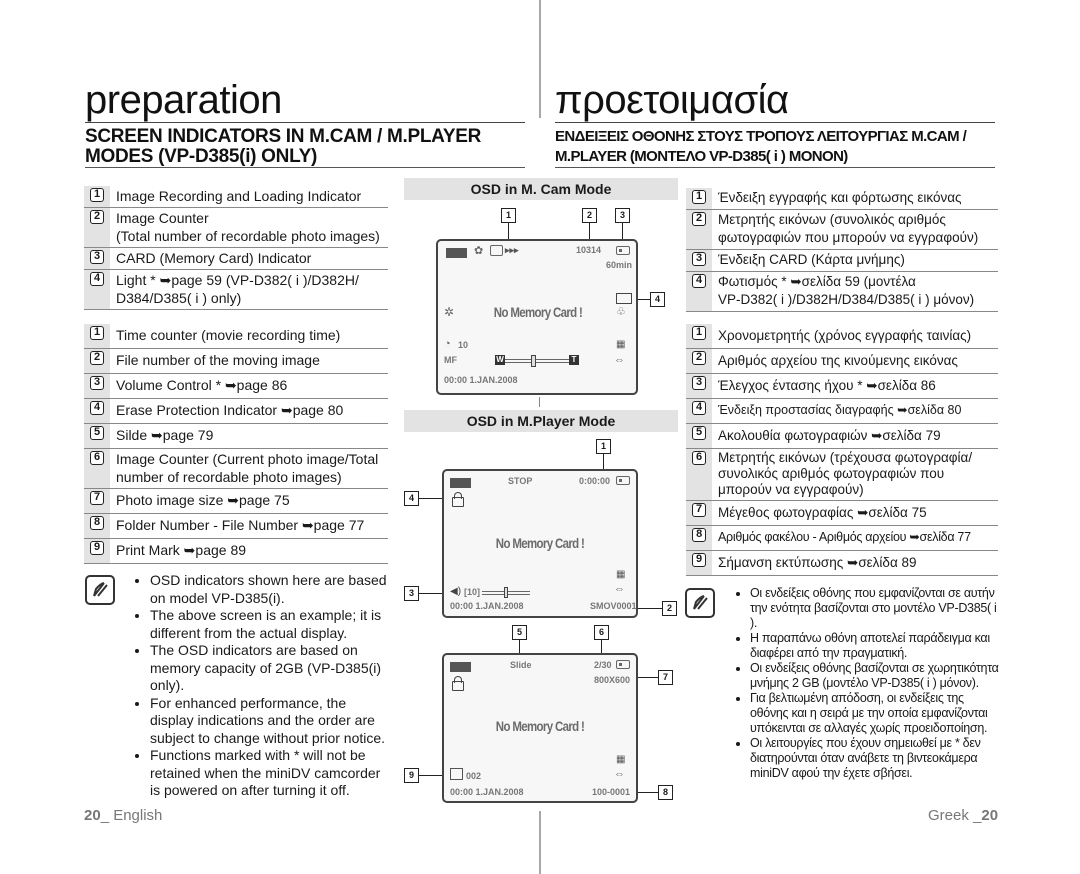 Image resolution: width=1080 pixels, height=874 pixels. What do you see at coordinates (411, 593) in the screenshot?
I see `callout-3: 3` at bounding box center [411, 593].